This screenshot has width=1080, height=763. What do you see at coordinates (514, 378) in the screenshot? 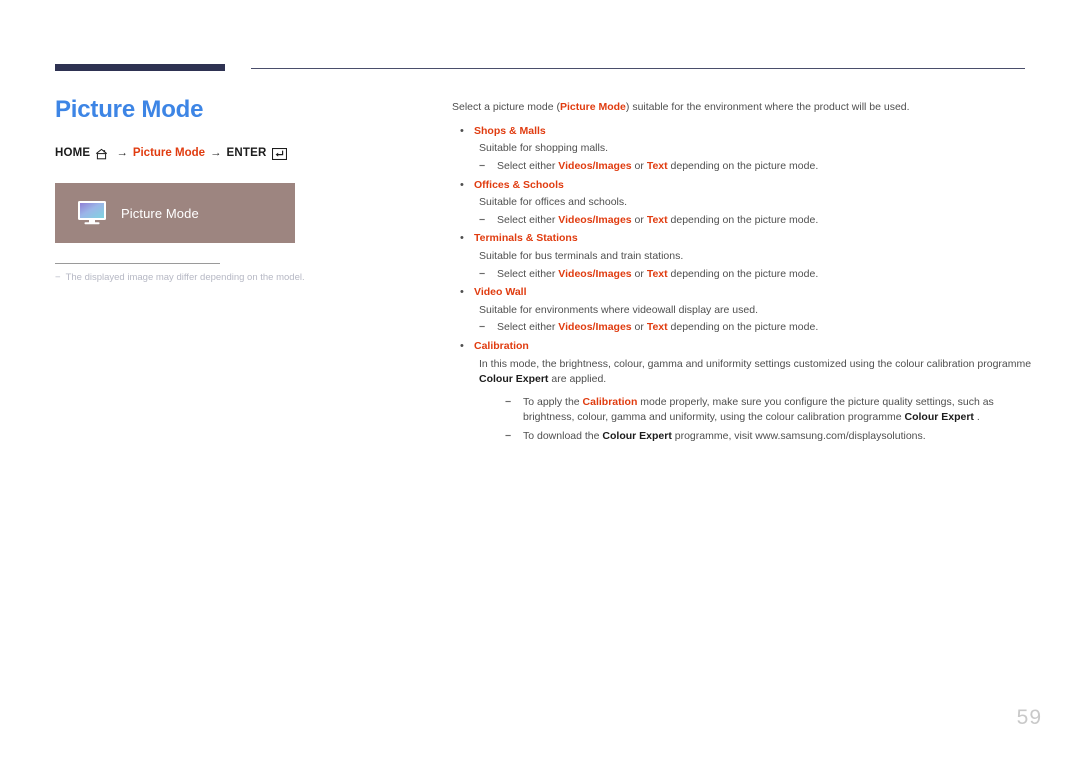
I see `cal-desc-bold-colour-expert: Colour Expert` at bounding box center [514, 378].